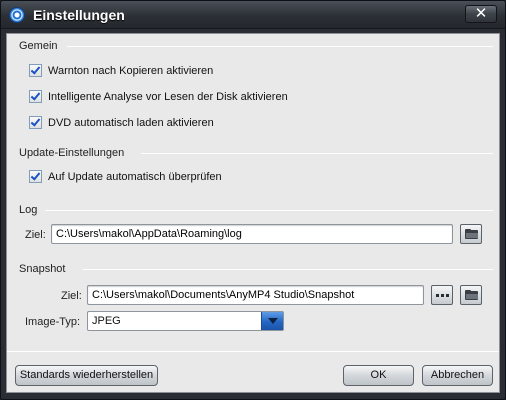 The height and width of the screenshot is (400, 506). I want to click on dvd-autoload-label: DVD automatisch laden aktivieren, so click(131, 122).